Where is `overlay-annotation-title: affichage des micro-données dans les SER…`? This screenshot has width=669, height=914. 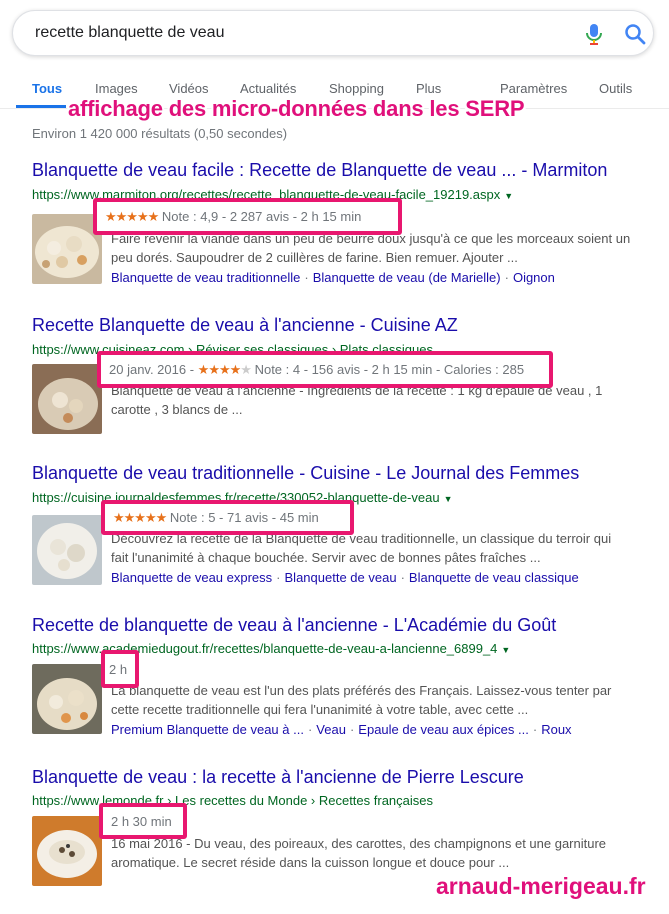 overlay-annotation-title: affichage des micro-données dans les SER… is located at coordinates (296, 108).